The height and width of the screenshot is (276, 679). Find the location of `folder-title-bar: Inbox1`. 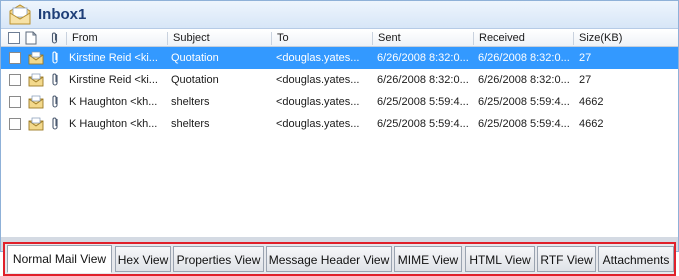

folder-title-bar: Inbox1 is located at coordinates (339, 15).